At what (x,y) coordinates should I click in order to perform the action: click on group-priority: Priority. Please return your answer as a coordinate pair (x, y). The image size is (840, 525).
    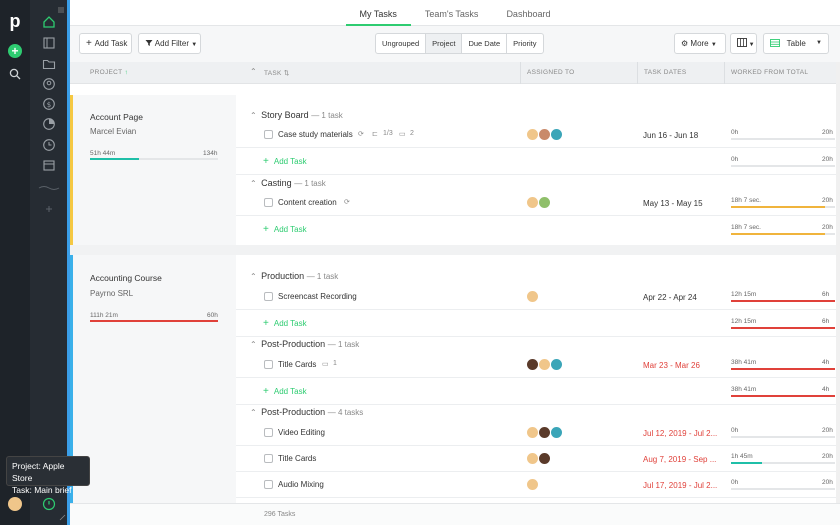
    Looking at the image, I should click on (524, 43).